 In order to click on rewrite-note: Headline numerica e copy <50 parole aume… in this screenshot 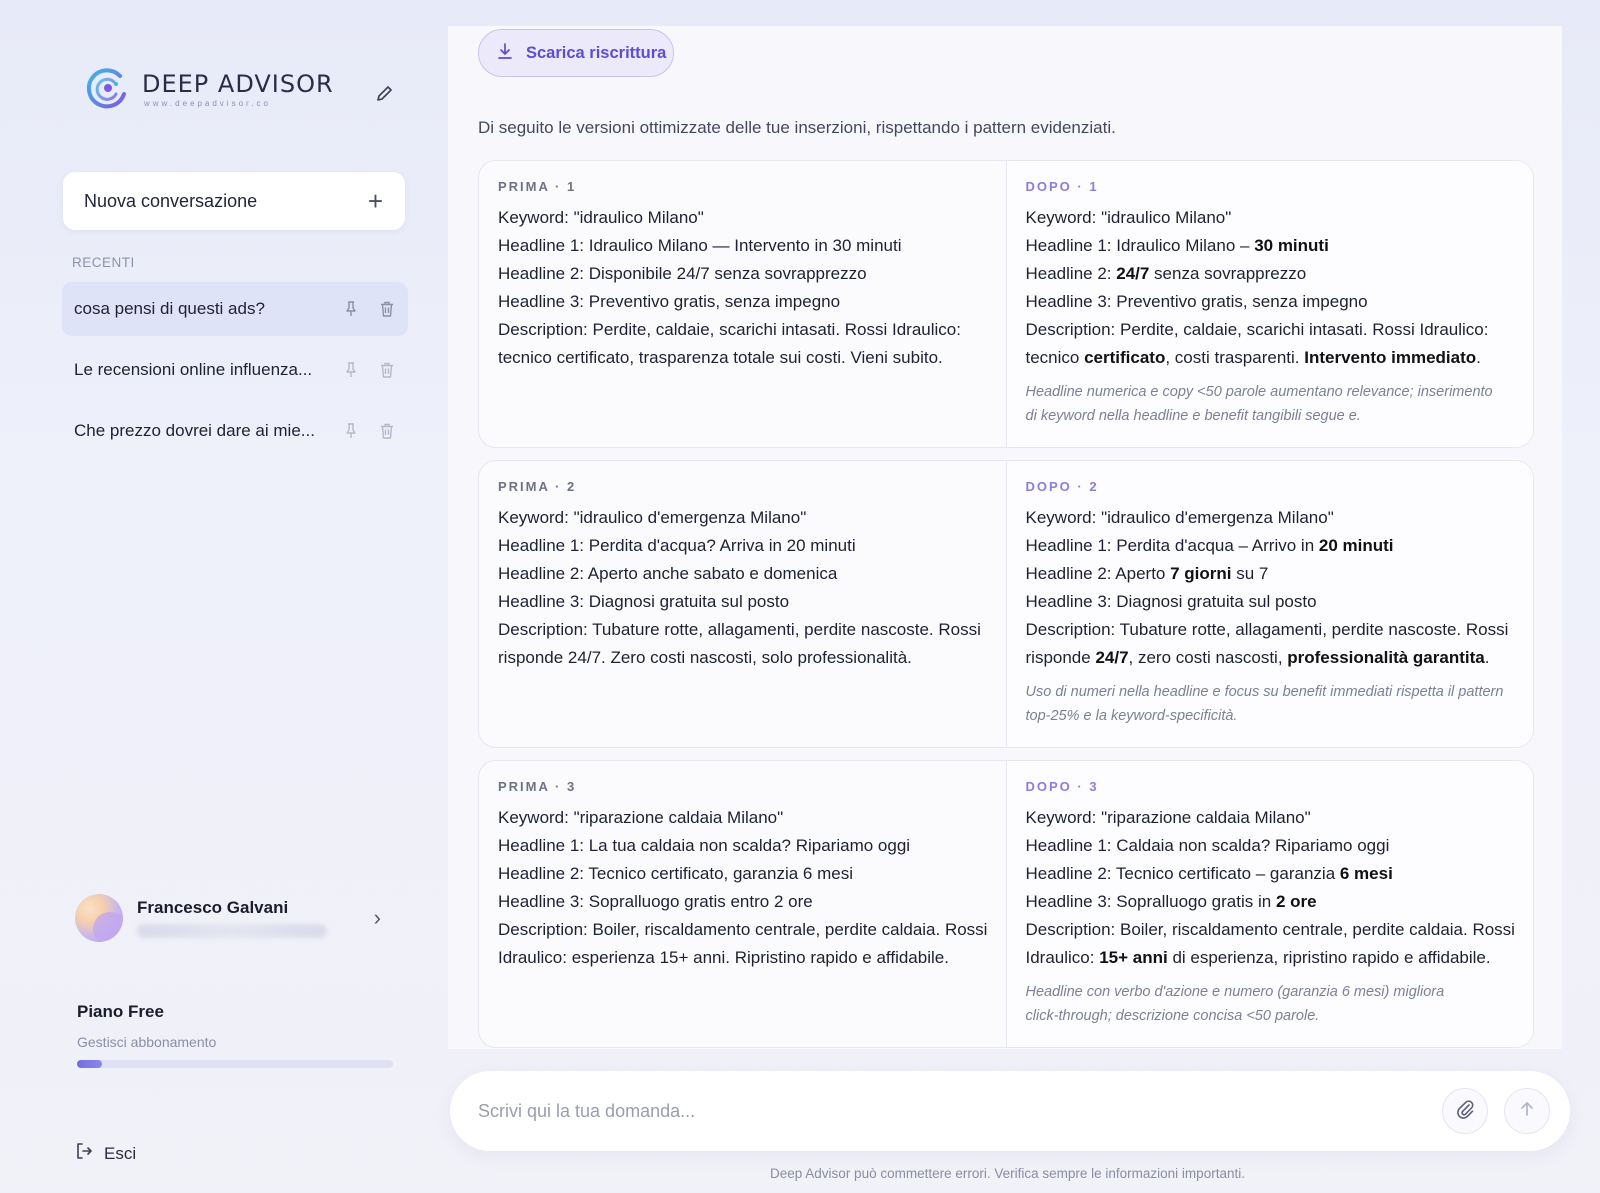, I will do `click(1271, 404)`.